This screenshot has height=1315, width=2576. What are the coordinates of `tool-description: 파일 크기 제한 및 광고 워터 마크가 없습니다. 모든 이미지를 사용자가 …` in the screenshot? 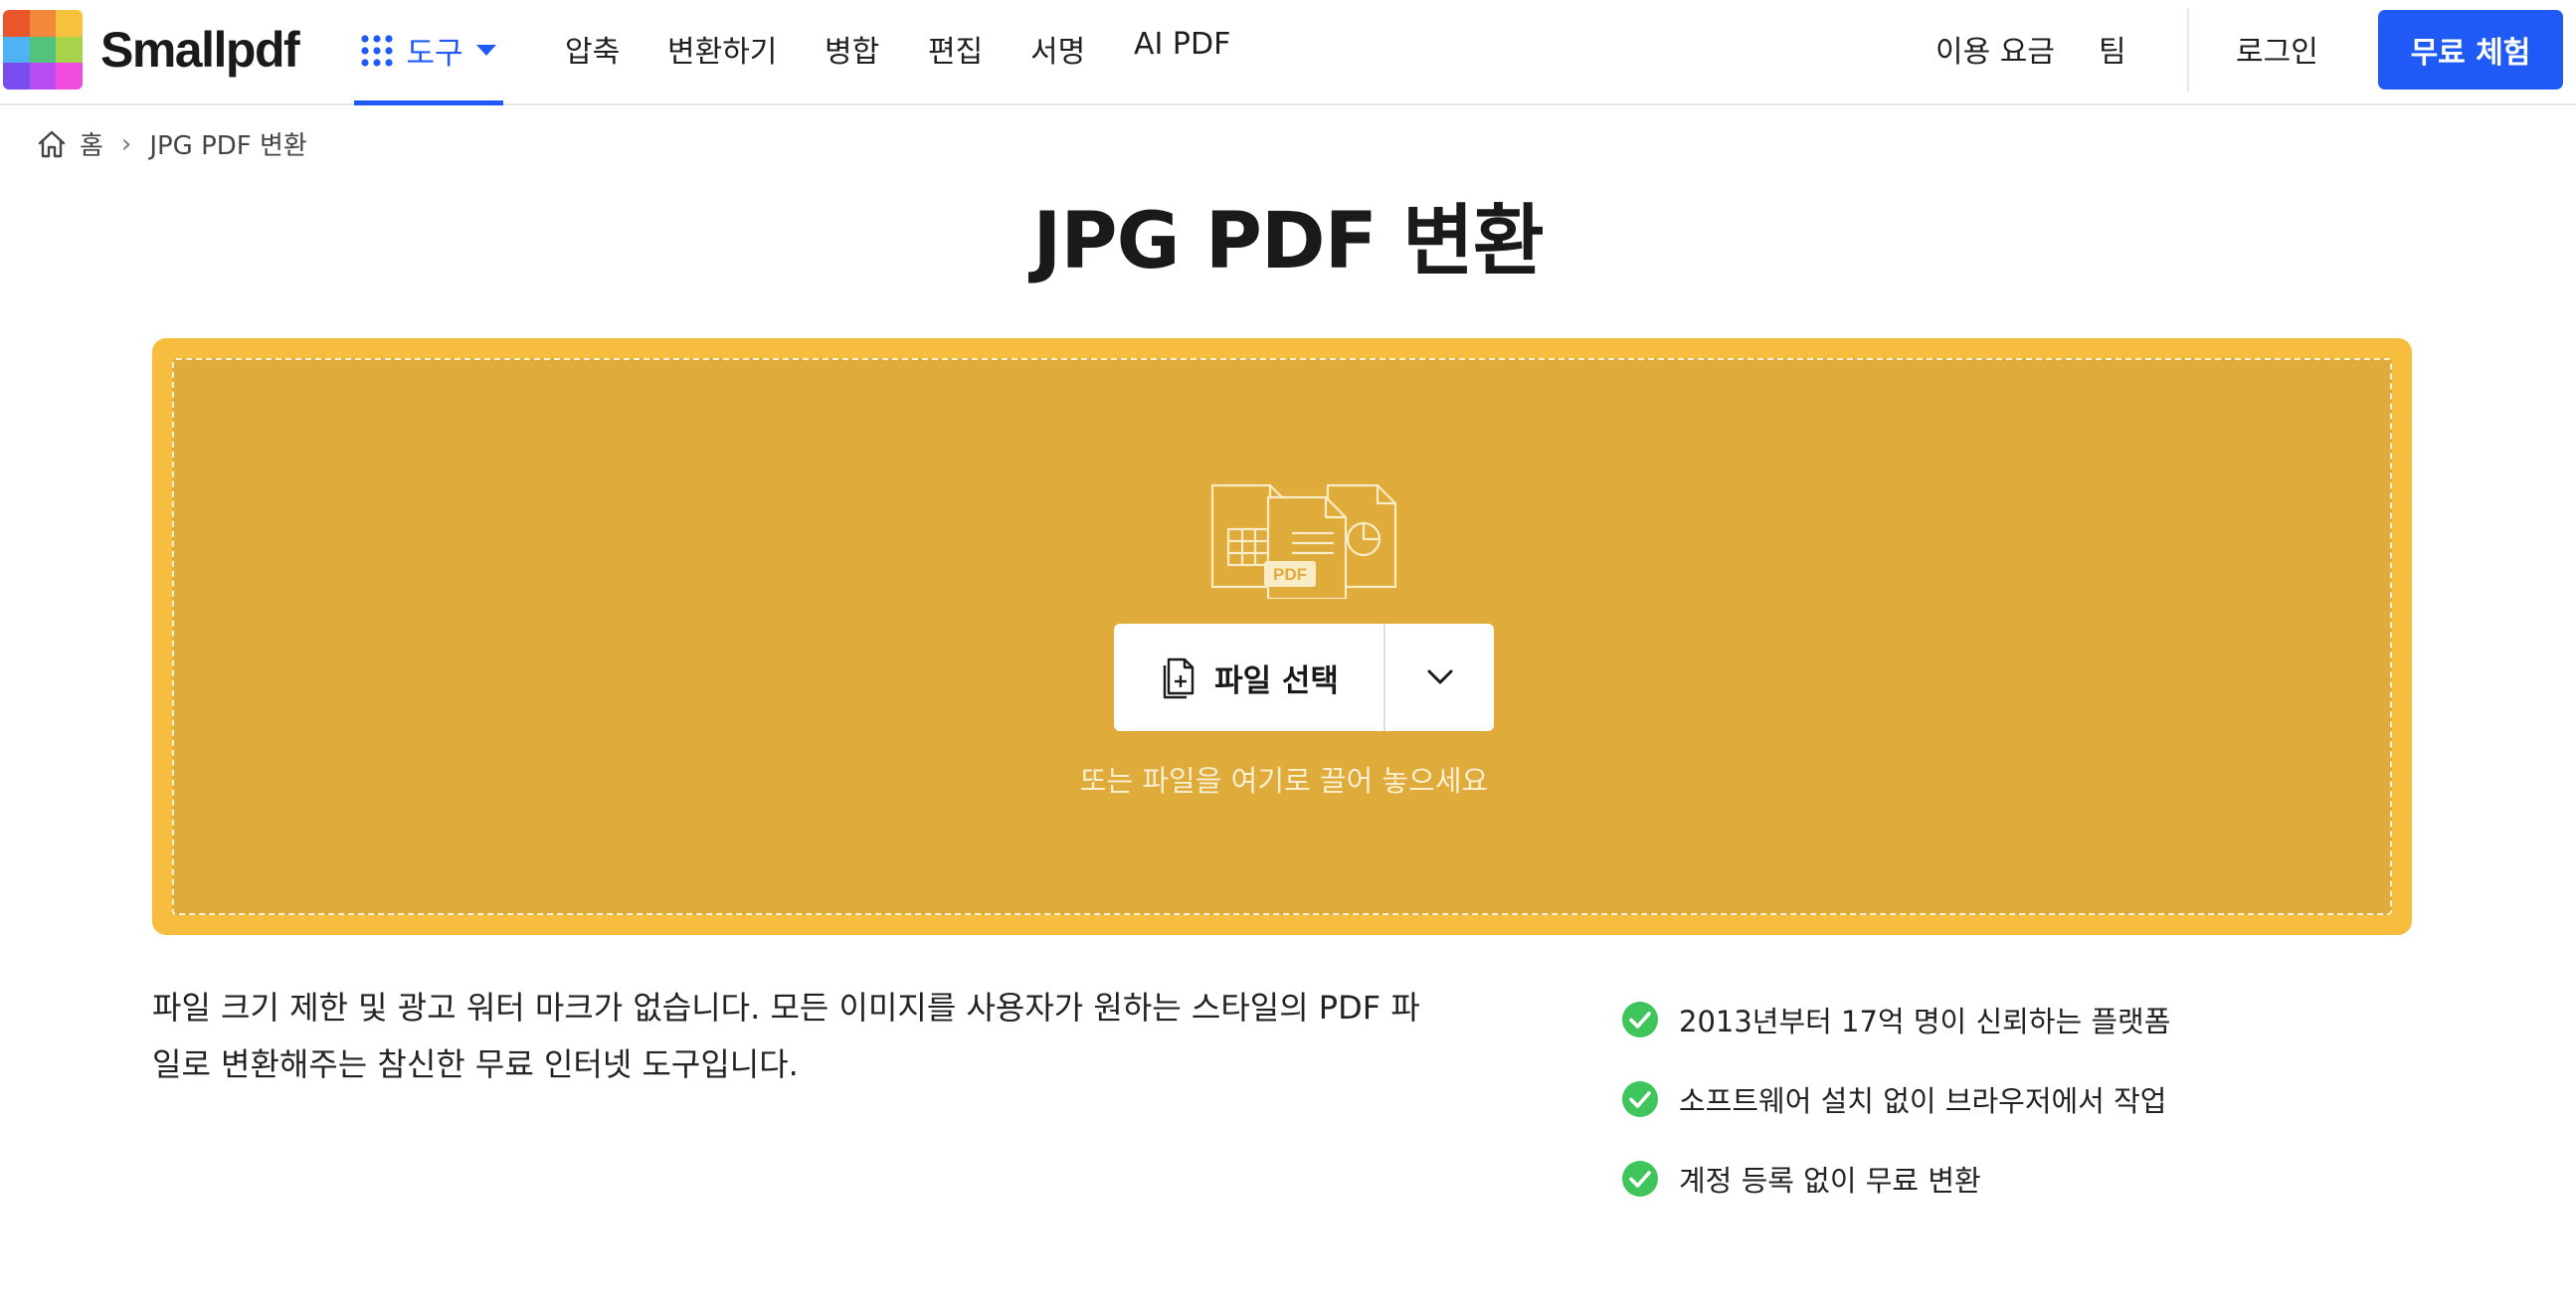 It's located at (786, 1036).